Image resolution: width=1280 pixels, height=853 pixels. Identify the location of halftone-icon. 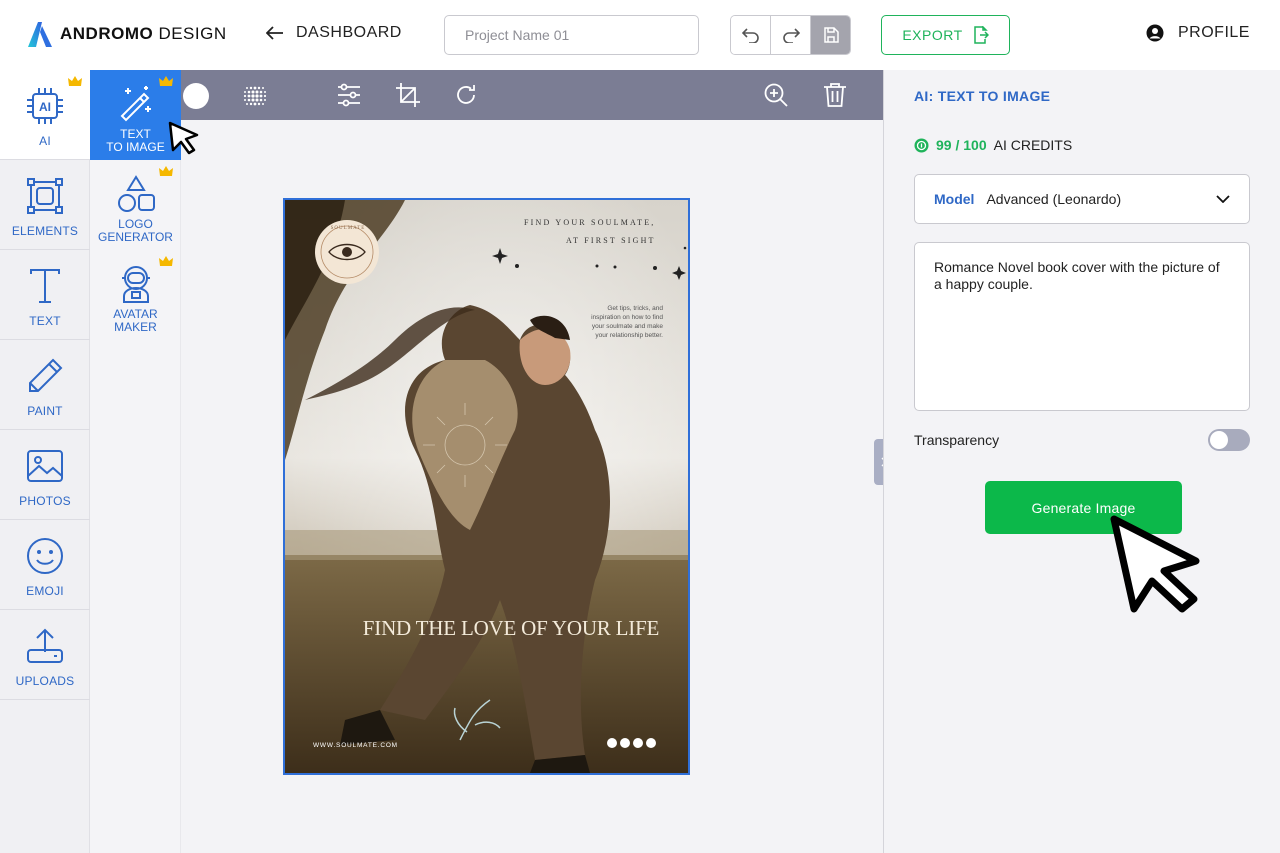
(255, 96).